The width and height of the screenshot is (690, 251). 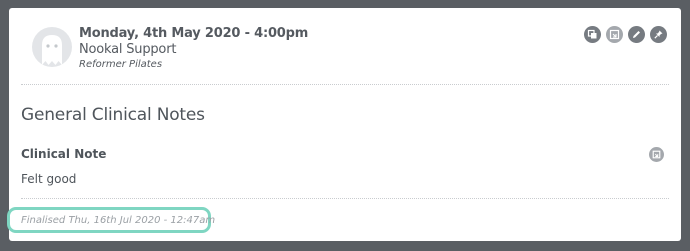 I want to click on copy-icon, so click(x=592, y=34).